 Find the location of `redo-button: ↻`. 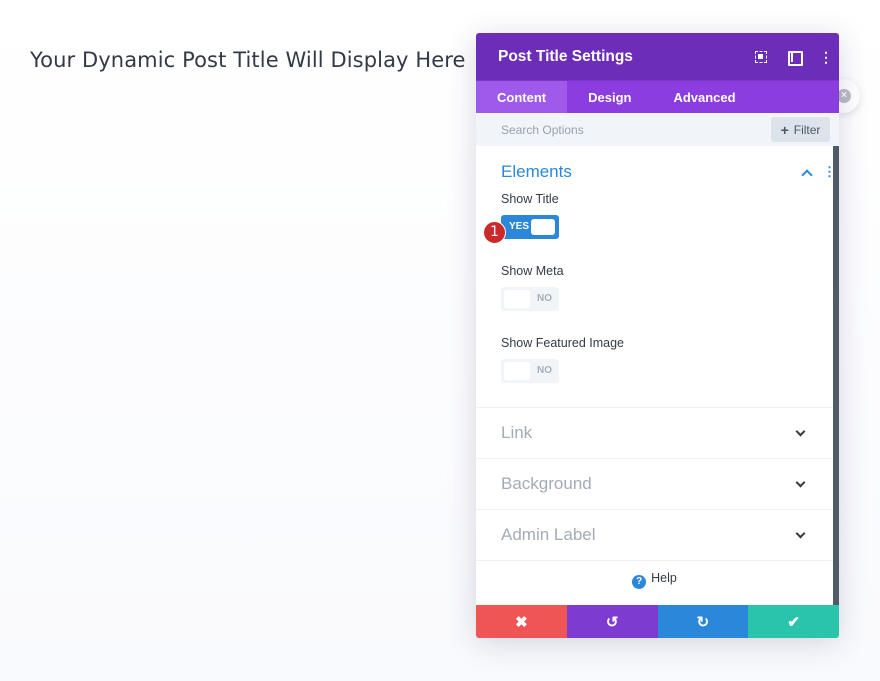

redo-button: ↻ is located at coordinates (703, 621).